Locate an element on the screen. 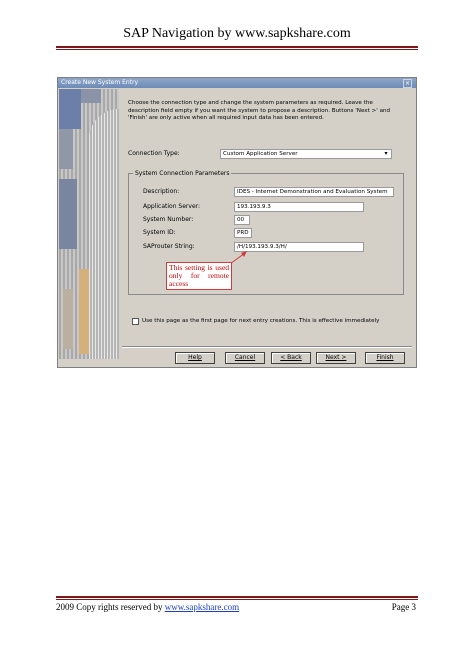 The width and height of the screenshot is (474, 670). page-header-title: SAP Navigation by www.sapkshare.com is located at coordinates (237, 33).